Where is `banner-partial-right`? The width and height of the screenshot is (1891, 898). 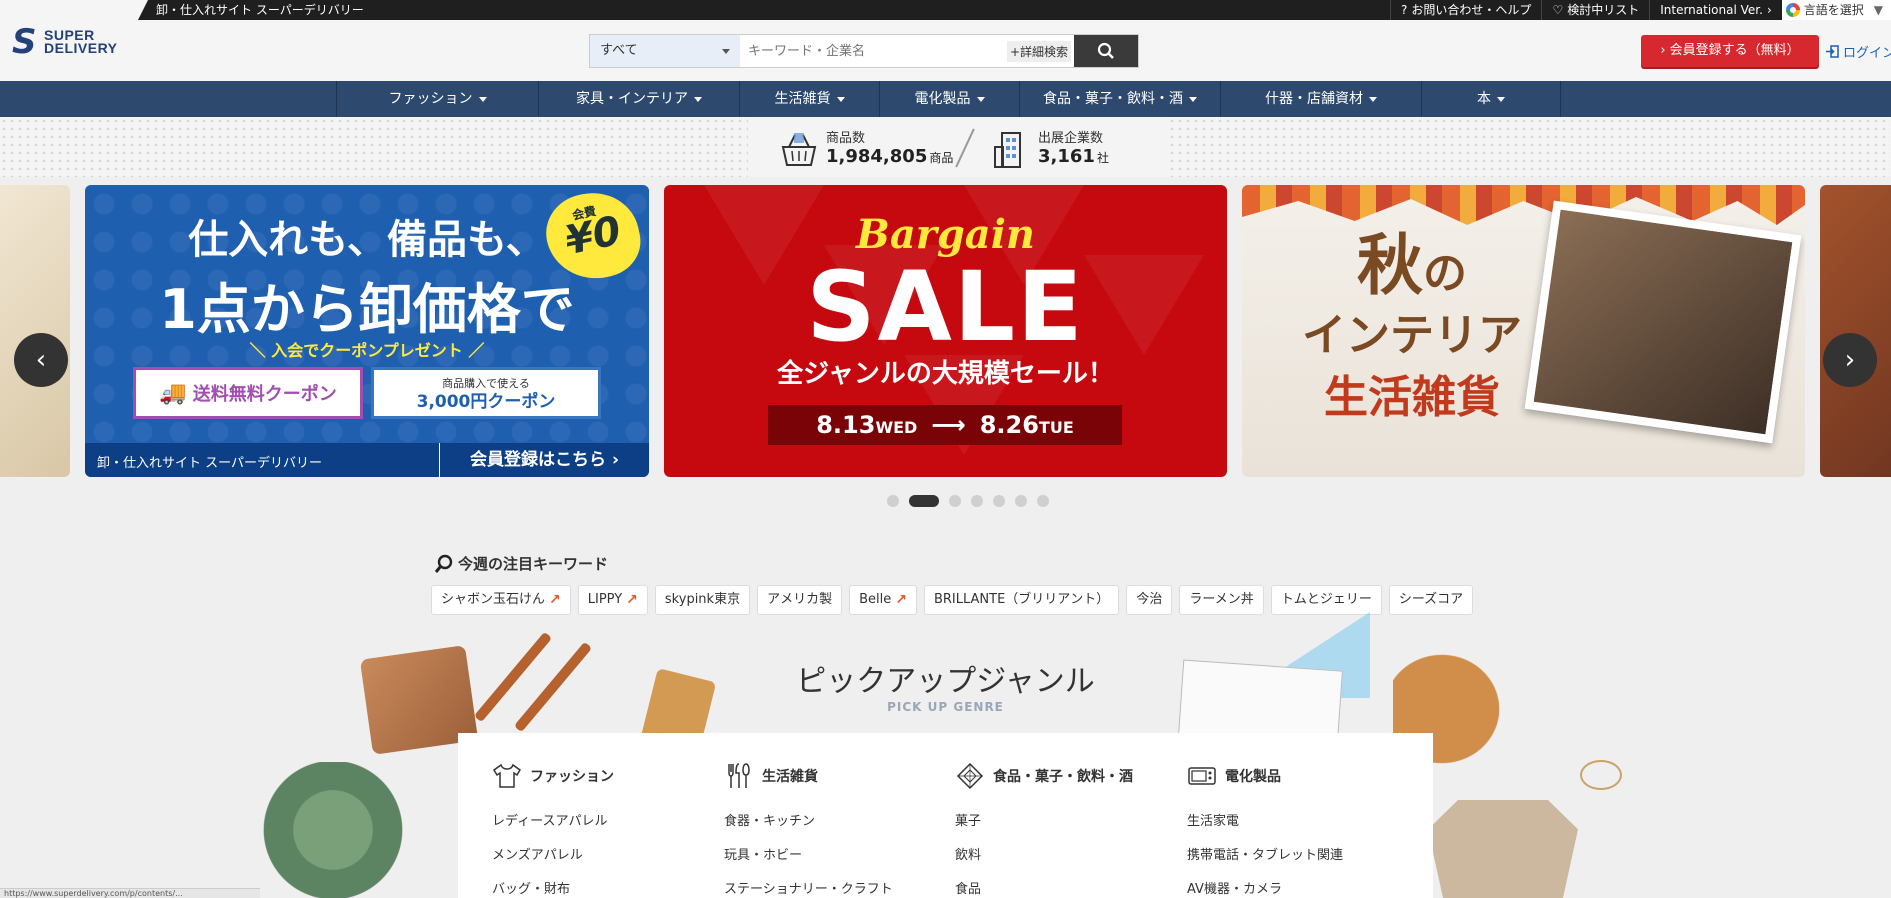
banner-partial-right is located at coordinates (1855, 331).